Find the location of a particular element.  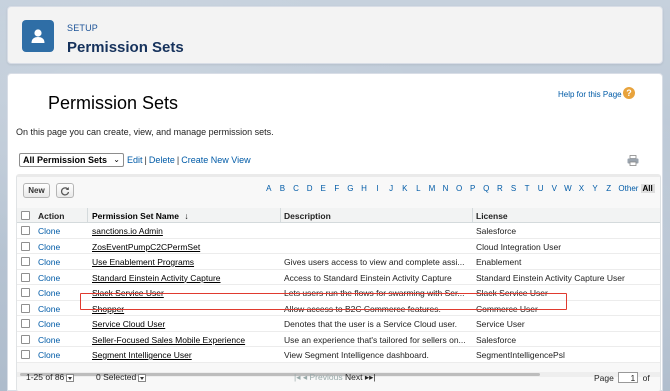

alpha-filter-x: X is located at coordinates (582, 188).